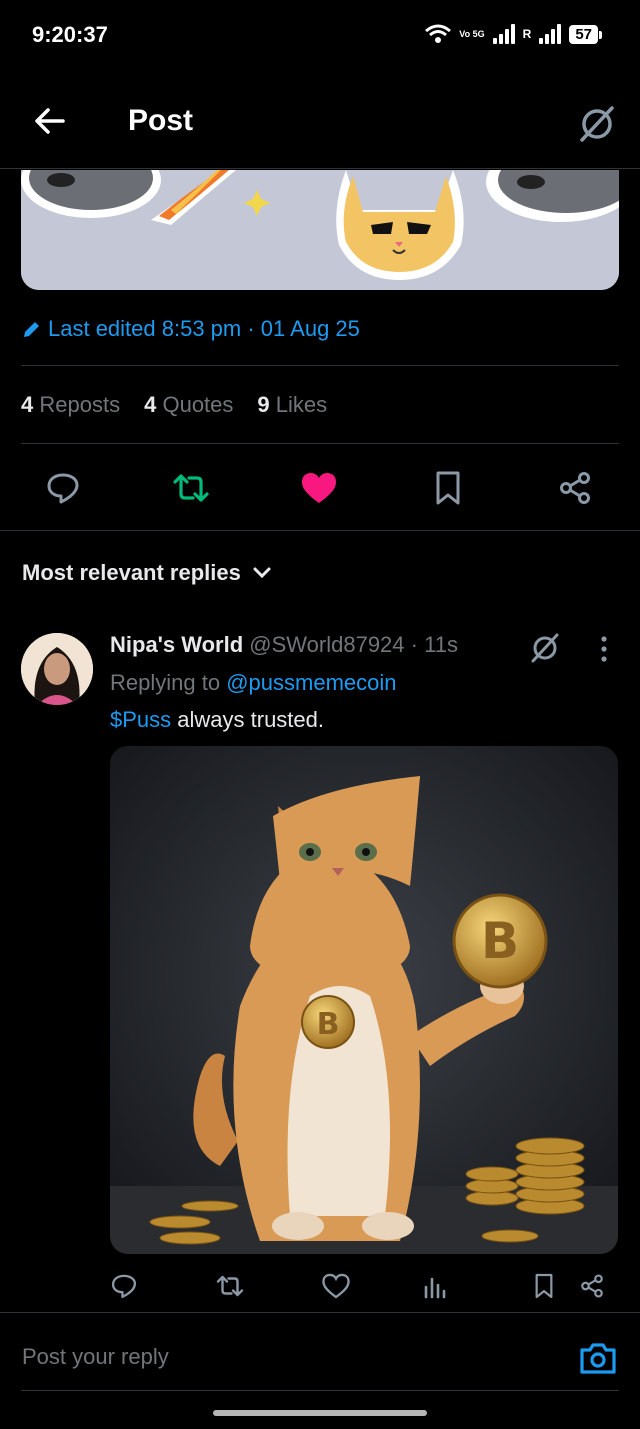  I want to click on reposts-stat: 4 Reposts, so click(70, 405).